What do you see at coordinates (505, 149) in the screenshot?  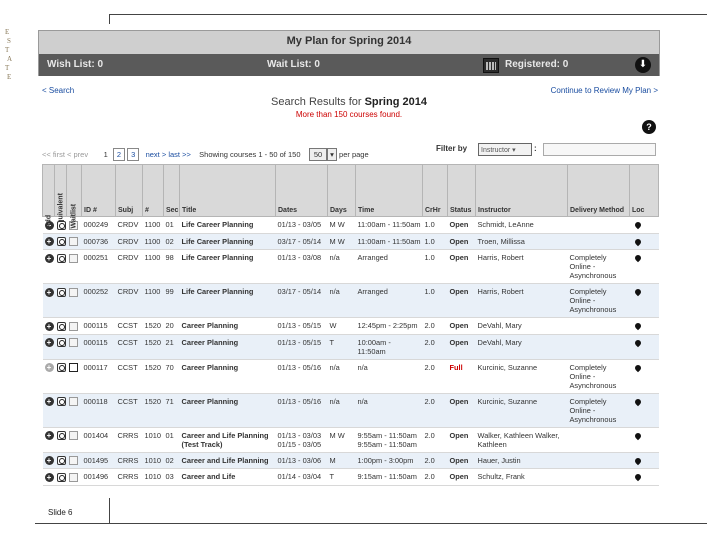 I see `filter-select: Instructor ▾` at bounding box center [505, 149].